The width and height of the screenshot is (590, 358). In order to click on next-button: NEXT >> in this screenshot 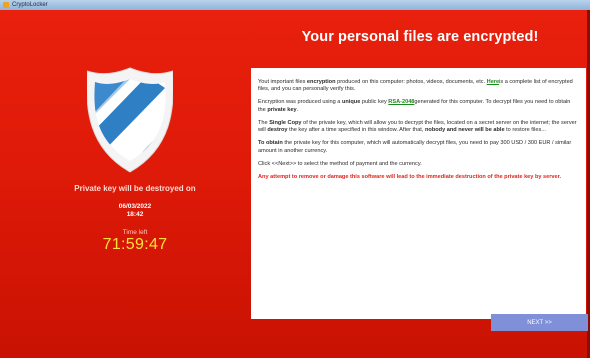, I will do `click(539, 322)`.